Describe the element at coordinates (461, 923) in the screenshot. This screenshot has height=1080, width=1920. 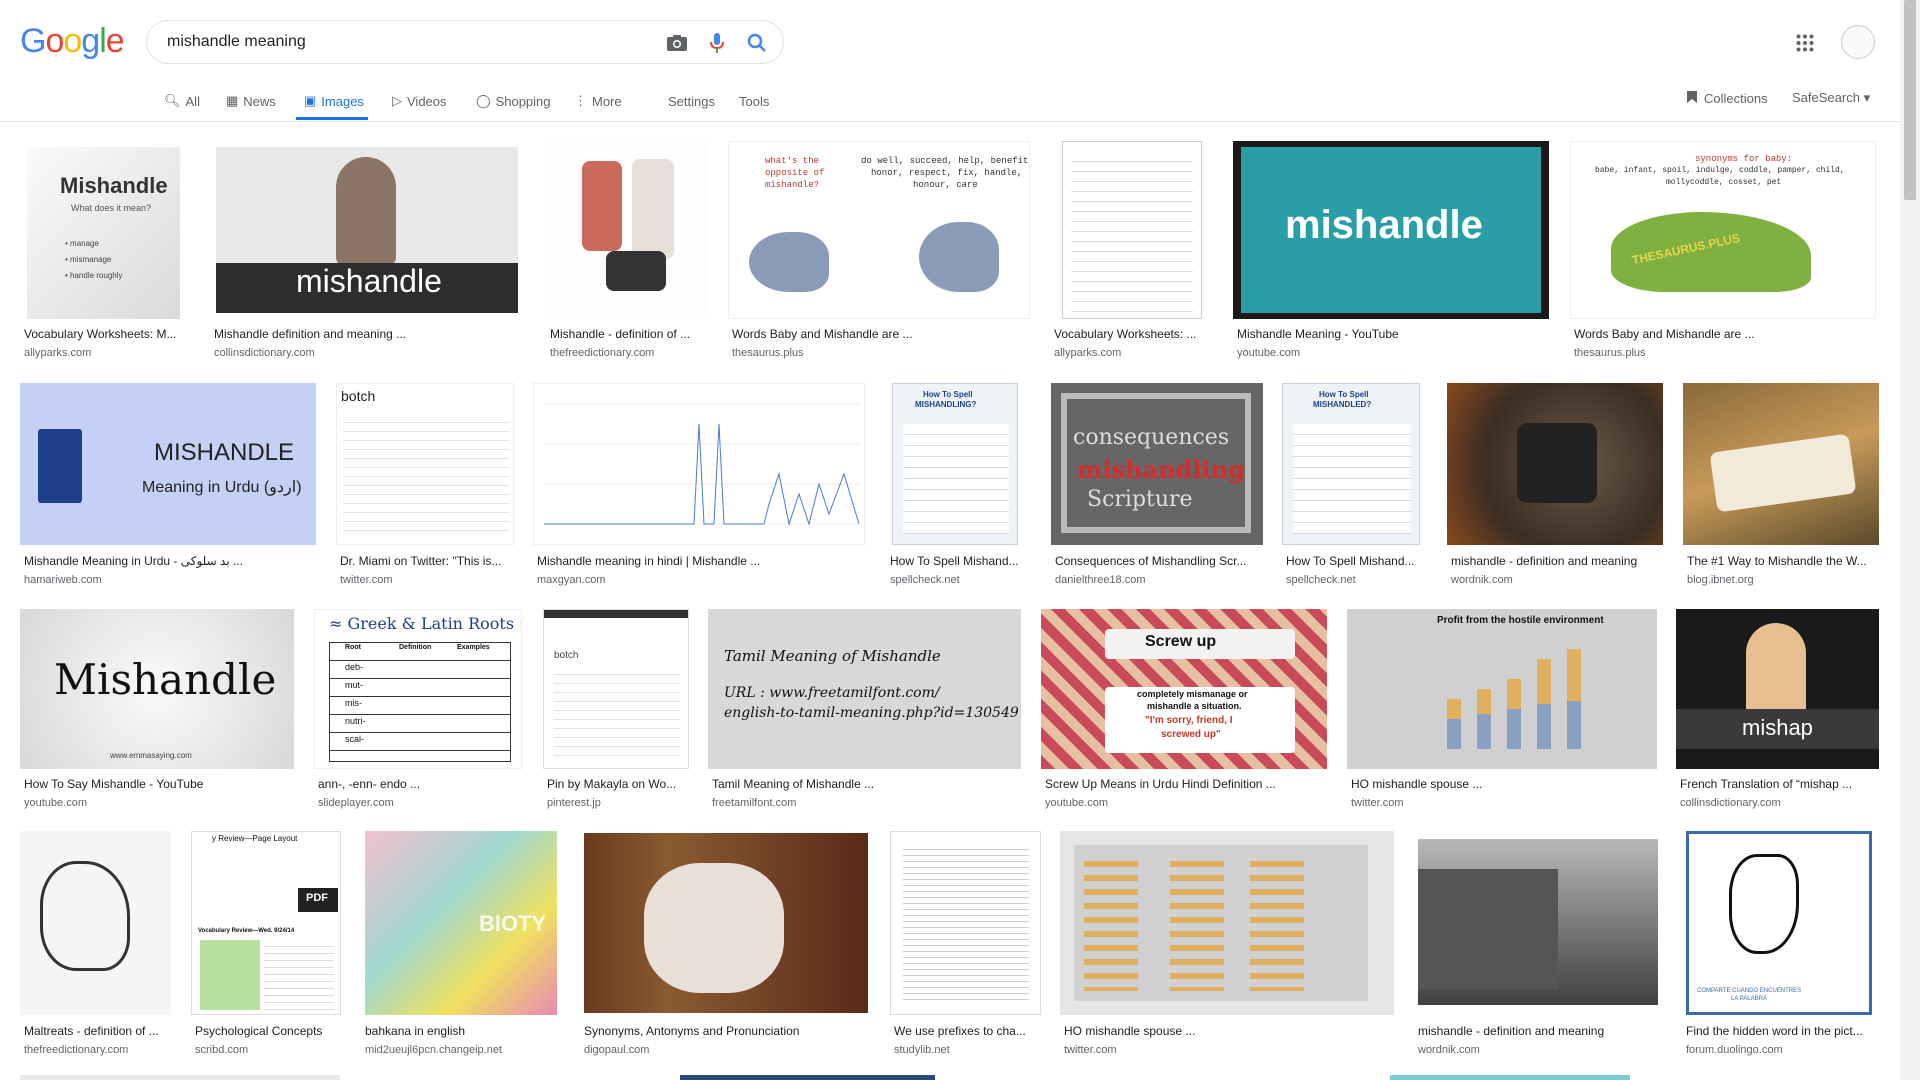
I see `result-thumbnail: BIOTY` at that location.